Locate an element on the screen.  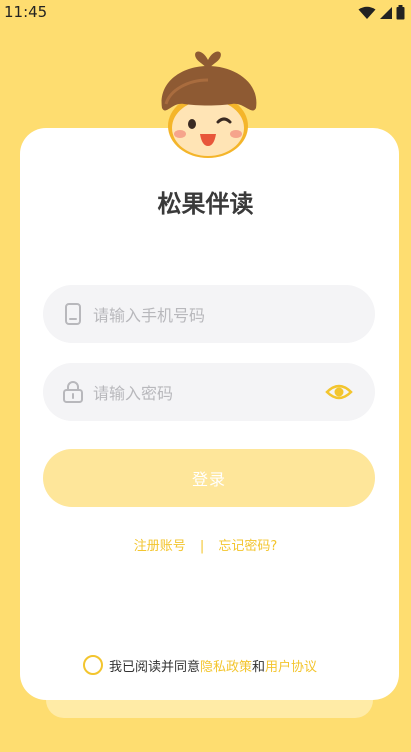
privacy-policy-link: 隐私政策 is located at coordinates (226, 665).